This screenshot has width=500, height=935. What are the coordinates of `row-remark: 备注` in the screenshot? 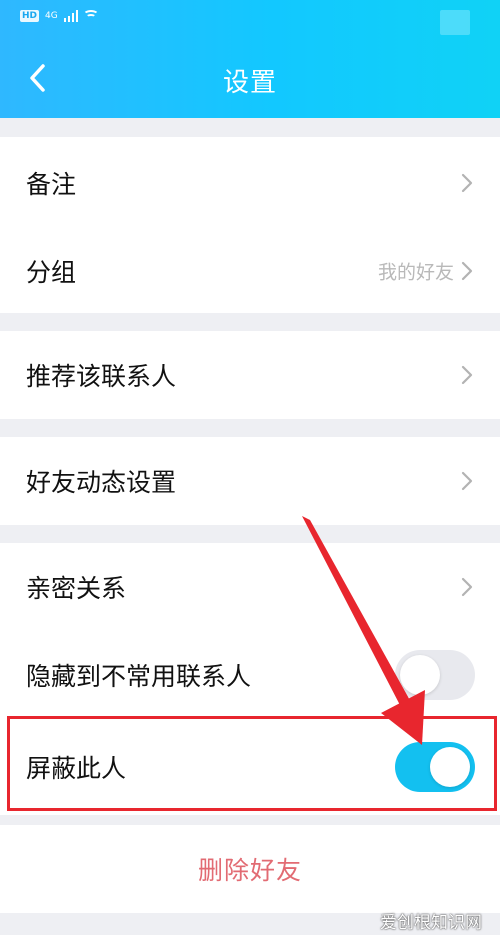 It's located at (250, 182).